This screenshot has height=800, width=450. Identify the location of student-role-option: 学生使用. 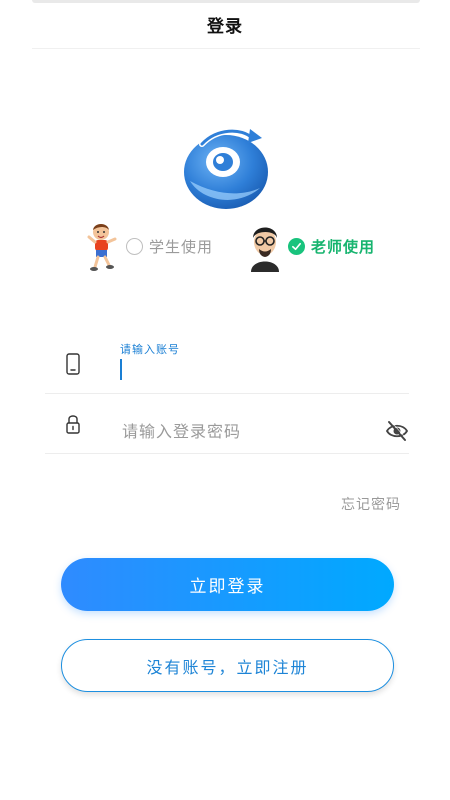
(149, 246).